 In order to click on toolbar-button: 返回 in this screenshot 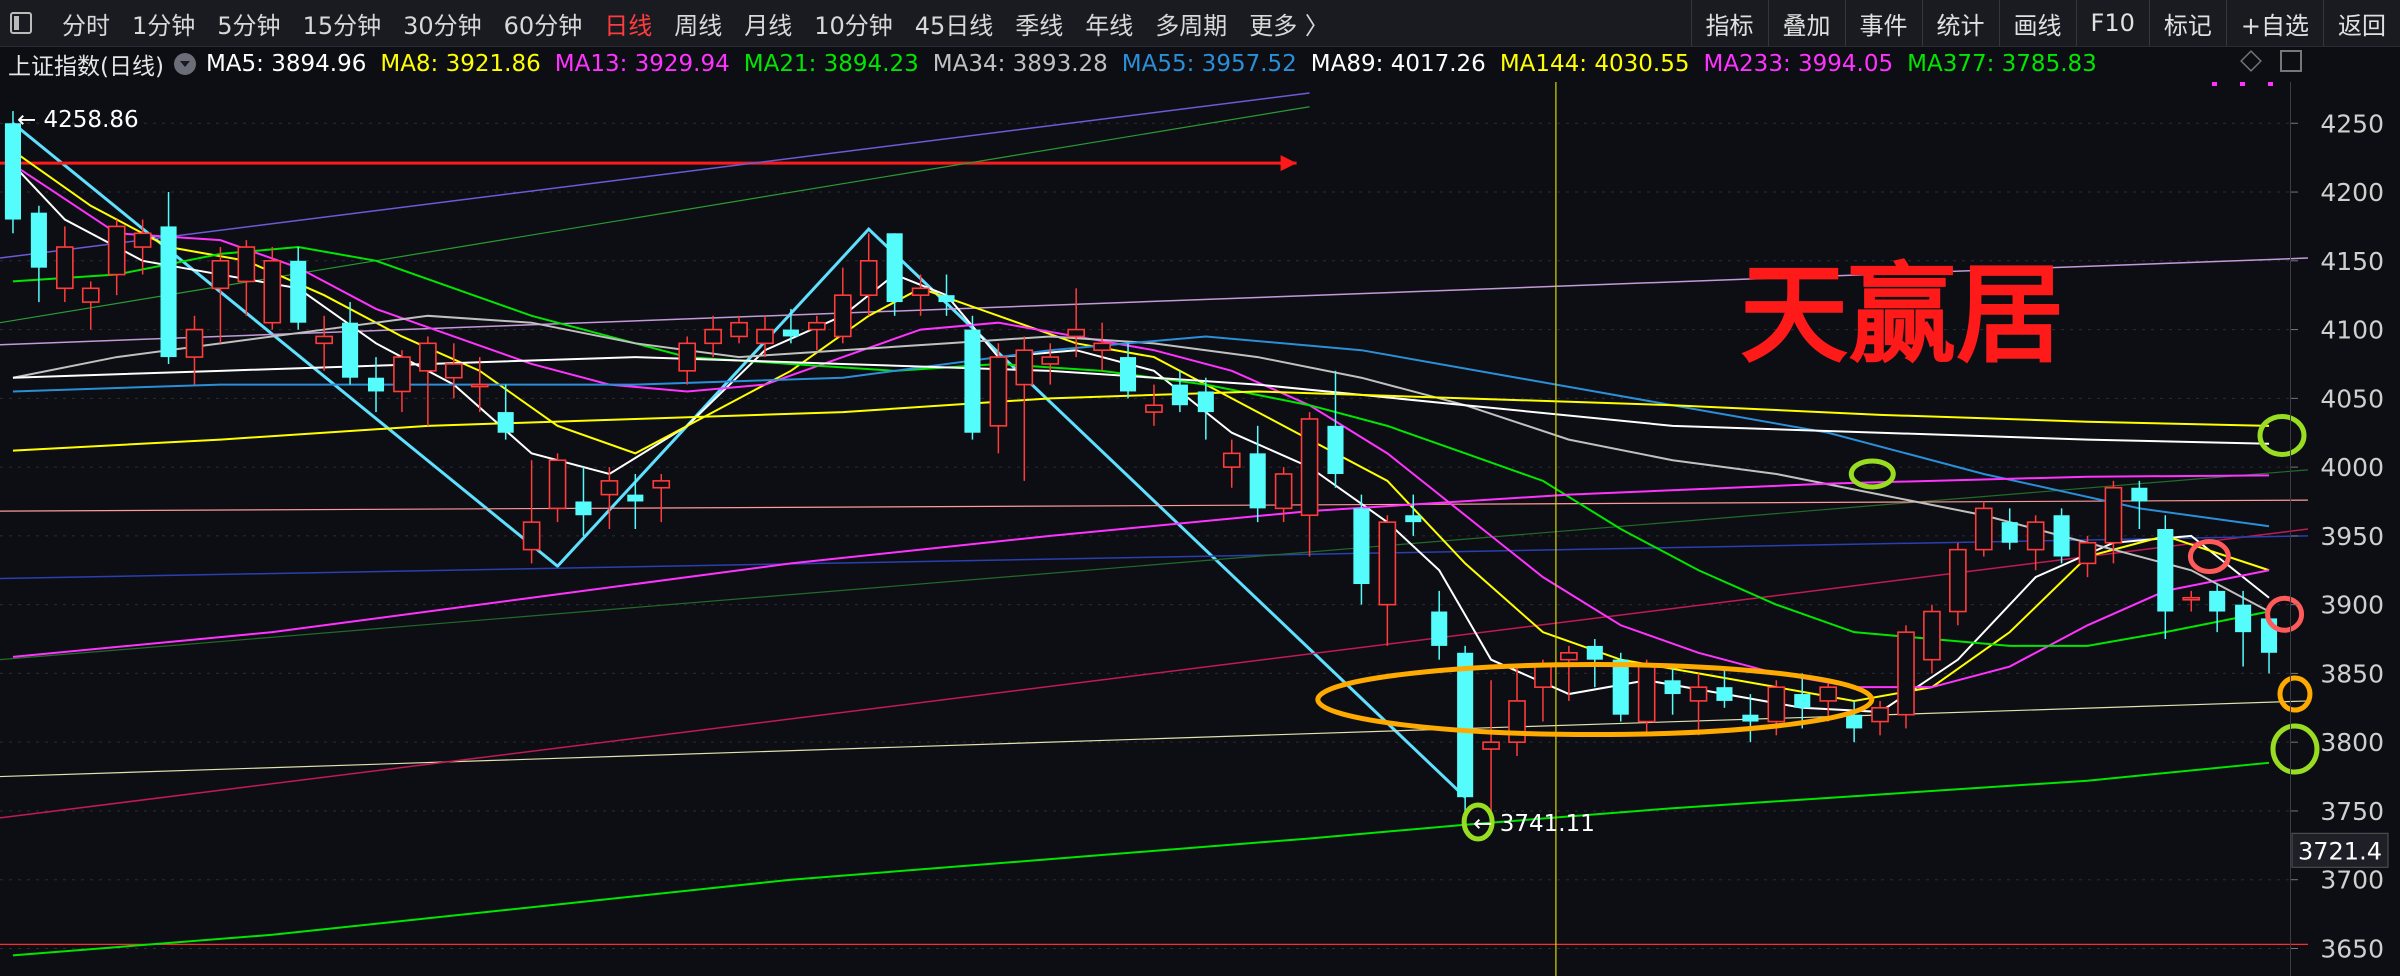, I will do `click(2361, 23)`.